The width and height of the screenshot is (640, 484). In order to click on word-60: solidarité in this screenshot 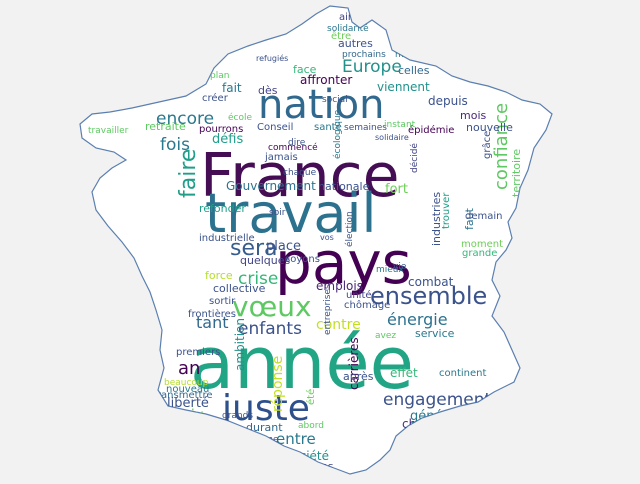, I will do `click(348, 28)`.